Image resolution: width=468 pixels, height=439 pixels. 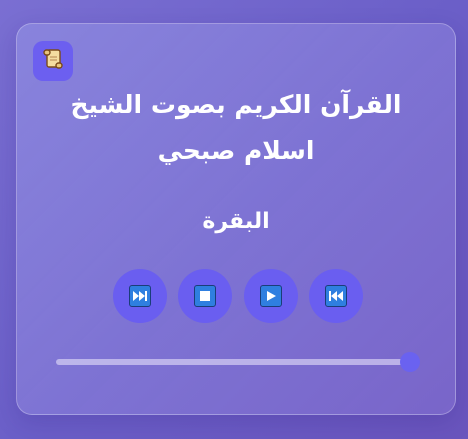 I want to click on progress-thumb, so click(x=410, y=362).